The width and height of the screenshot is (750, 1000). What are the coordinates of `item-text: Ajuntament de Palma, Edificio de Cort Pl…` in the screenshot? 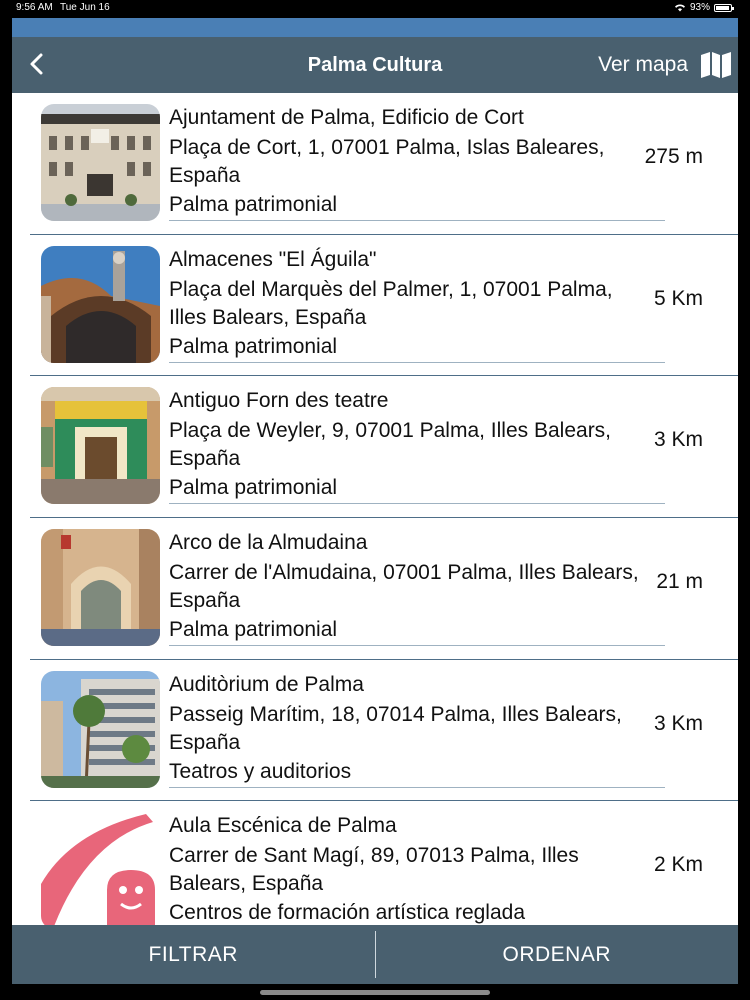 It's located at (404, 161).